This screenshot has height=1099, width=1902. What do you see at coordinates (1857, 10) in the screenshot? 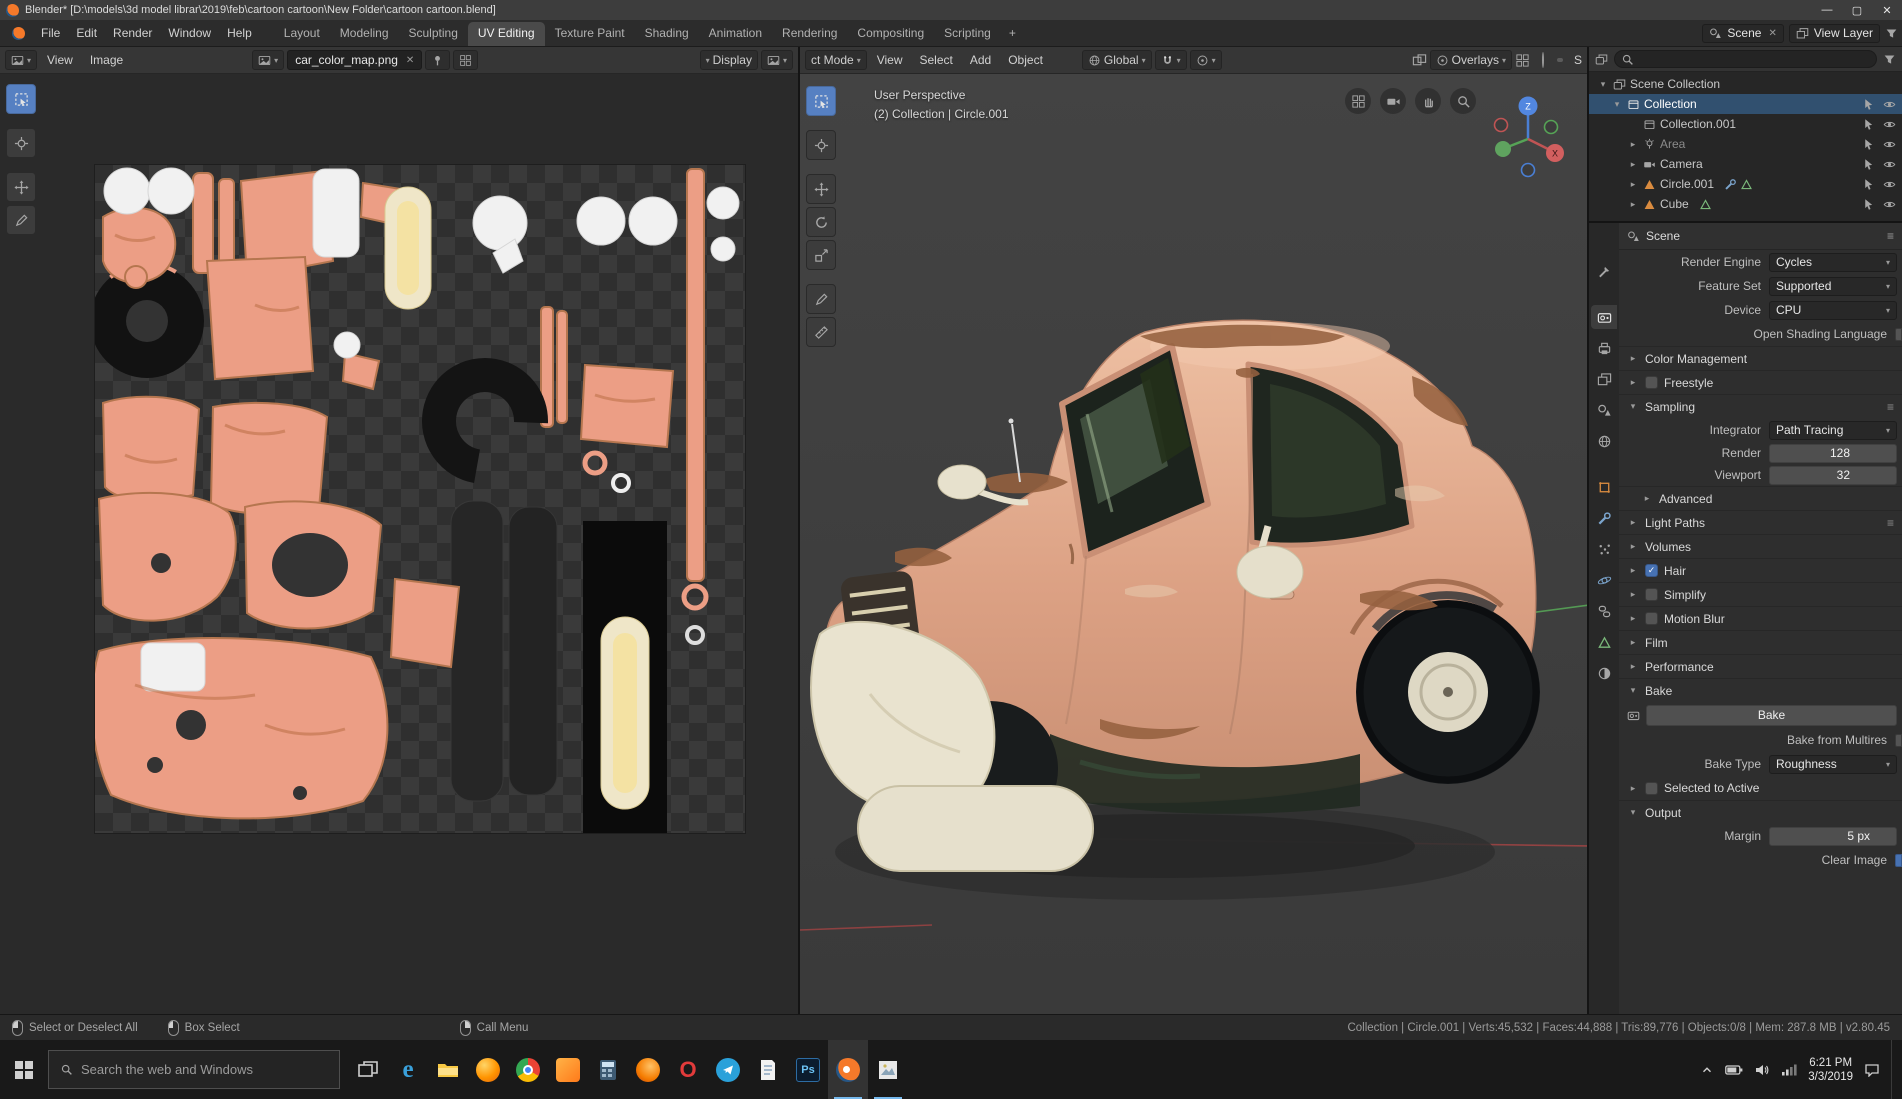
I see `maximize-button: ▢` at bounding box center [1857, 10].